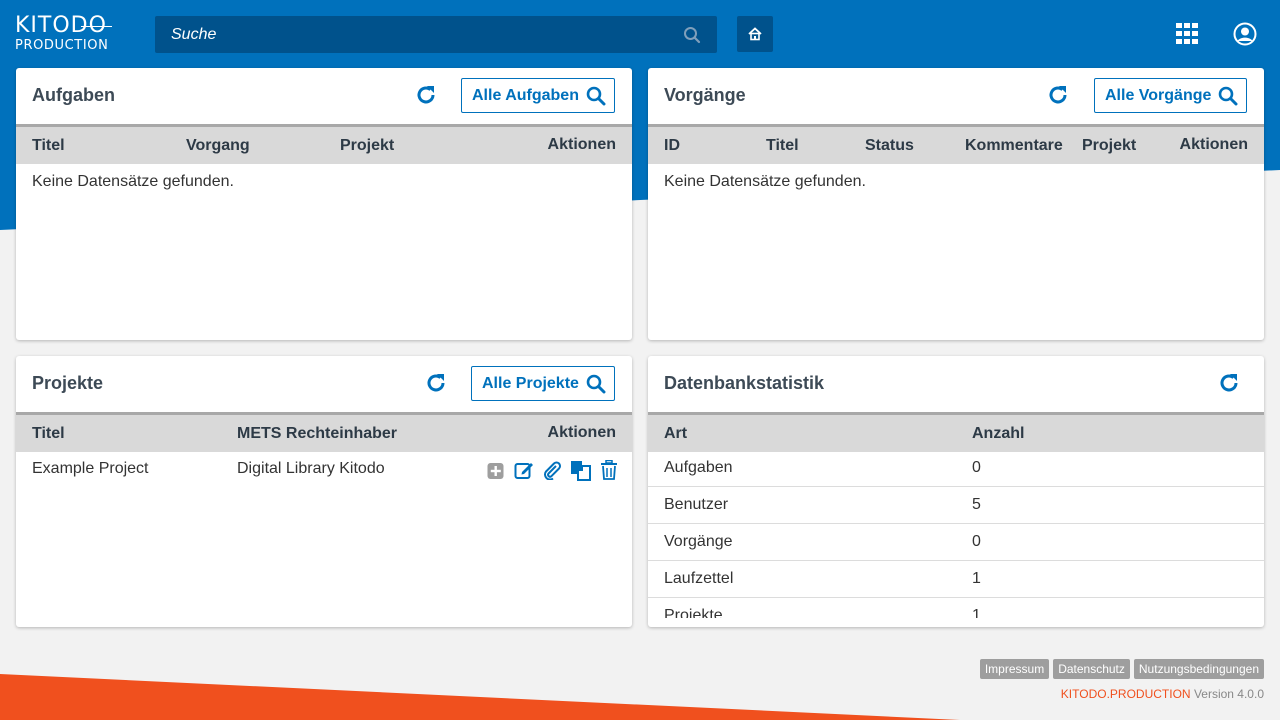 The height and width of the screenshot is (720, 1280). Describe the element at coordinates (1014, 669) in the screenshot. I see `imprint-link: Impressum` at that location.